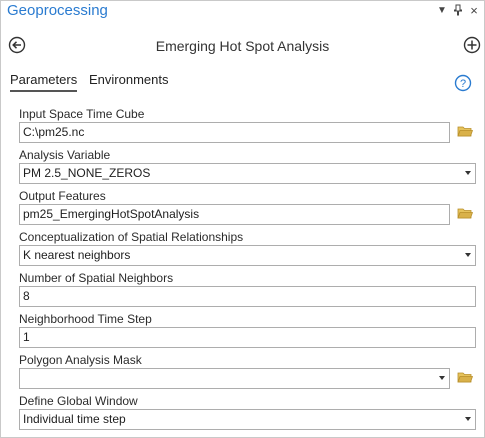  What do you see at coordinates (442, 11) in the screenshot?
I see `dropdown-menu-icon: ▼` at bounding box center [442, 11].